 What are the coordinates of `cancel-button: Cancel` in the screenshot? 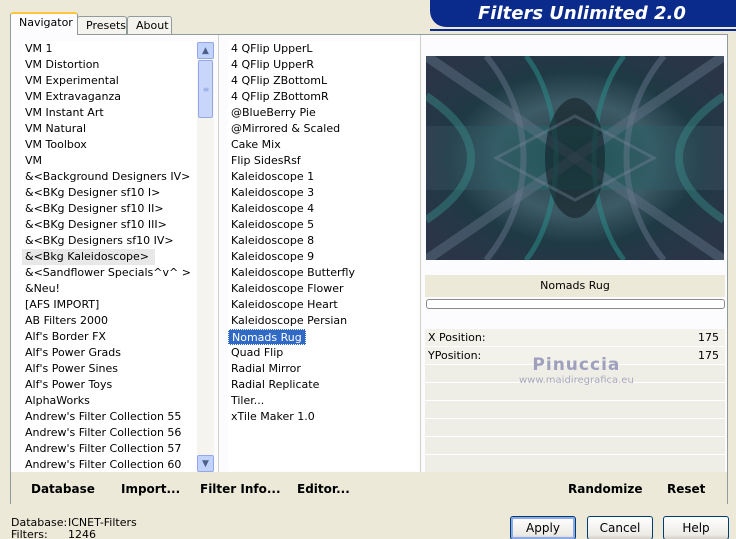 It's located at (620, 527).